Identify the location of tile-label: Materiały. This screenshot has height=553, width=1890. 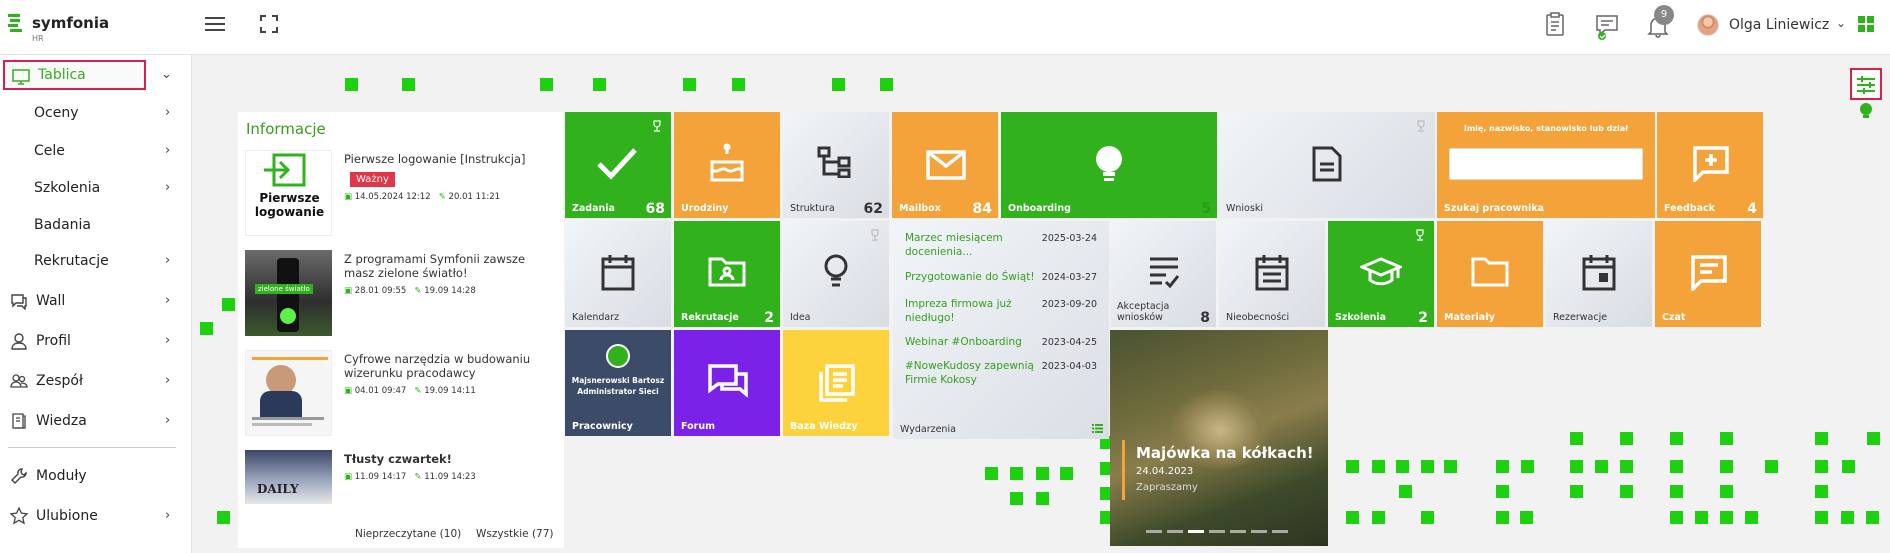
(1469, 317).